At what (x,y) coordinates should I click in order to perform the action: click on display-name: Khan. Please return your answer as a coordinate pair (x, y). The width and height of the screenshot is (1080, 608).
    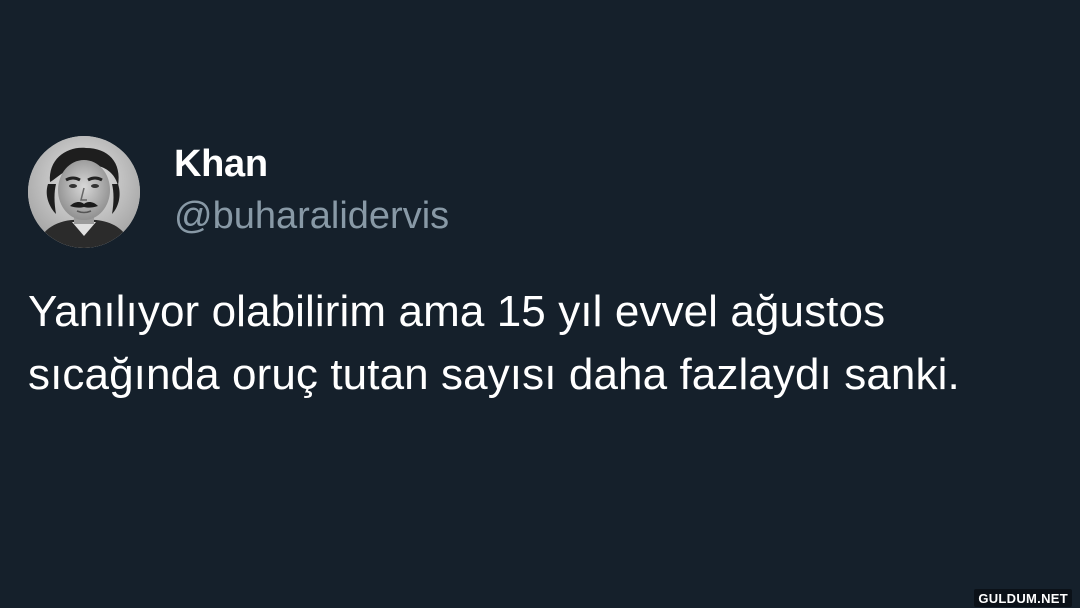
    Looking at the image, I should click on (221, 164).